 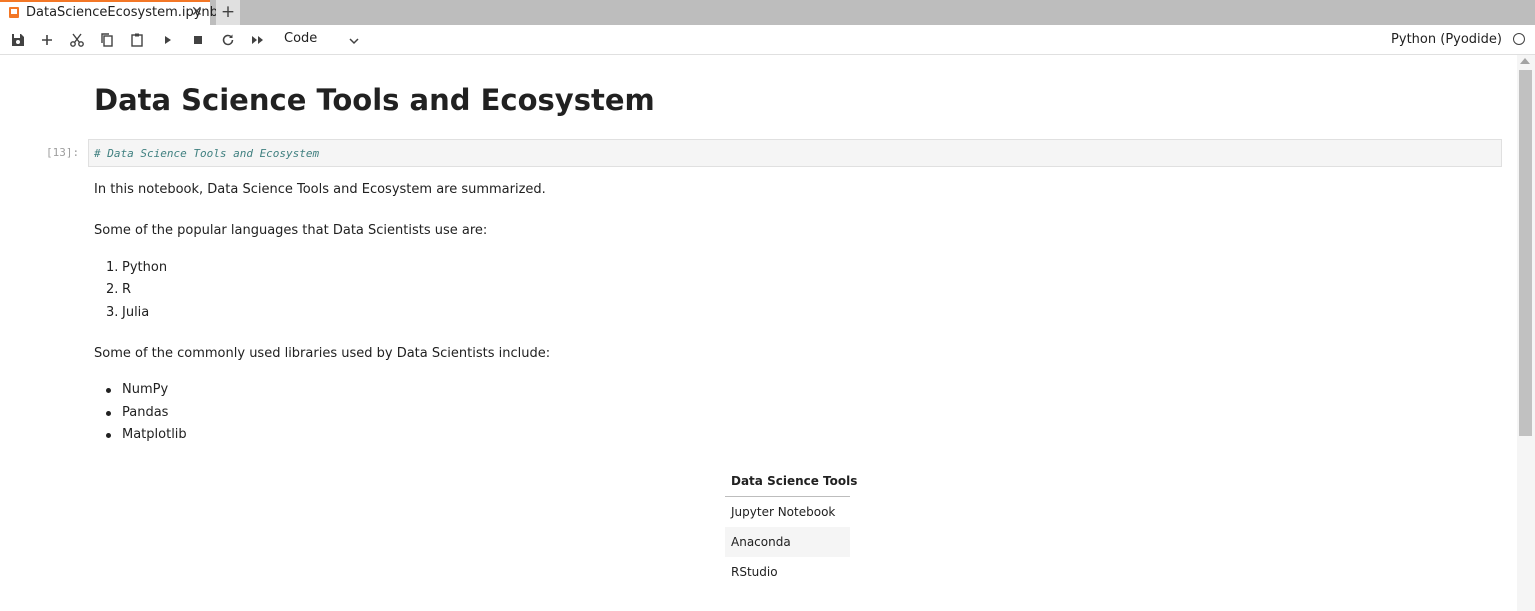 What do you see at coordinates (783, 512) in the screenshot?
I see `table-cell: Jupyter Notebook` at bounding box center [783, 512].